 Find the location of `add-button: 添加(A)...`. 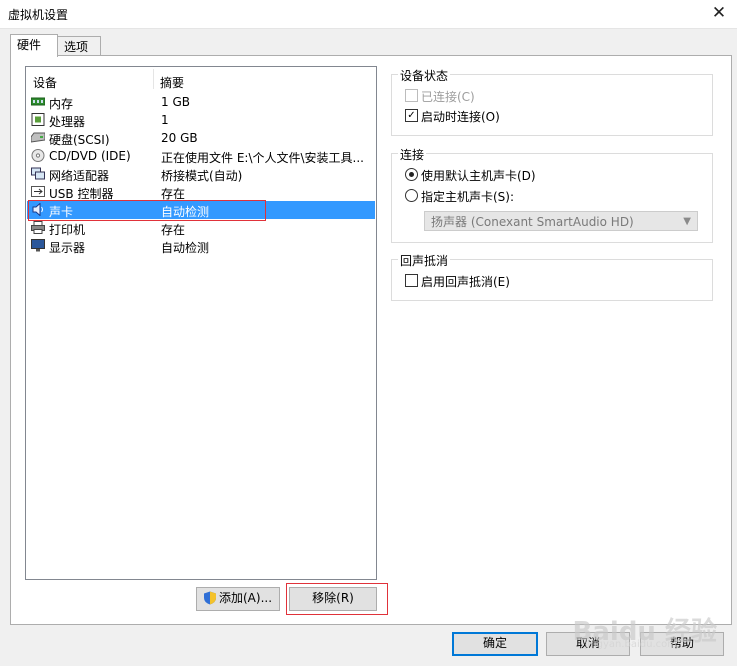

add-button: 添加(A)... is located at coordinates (238, 599).